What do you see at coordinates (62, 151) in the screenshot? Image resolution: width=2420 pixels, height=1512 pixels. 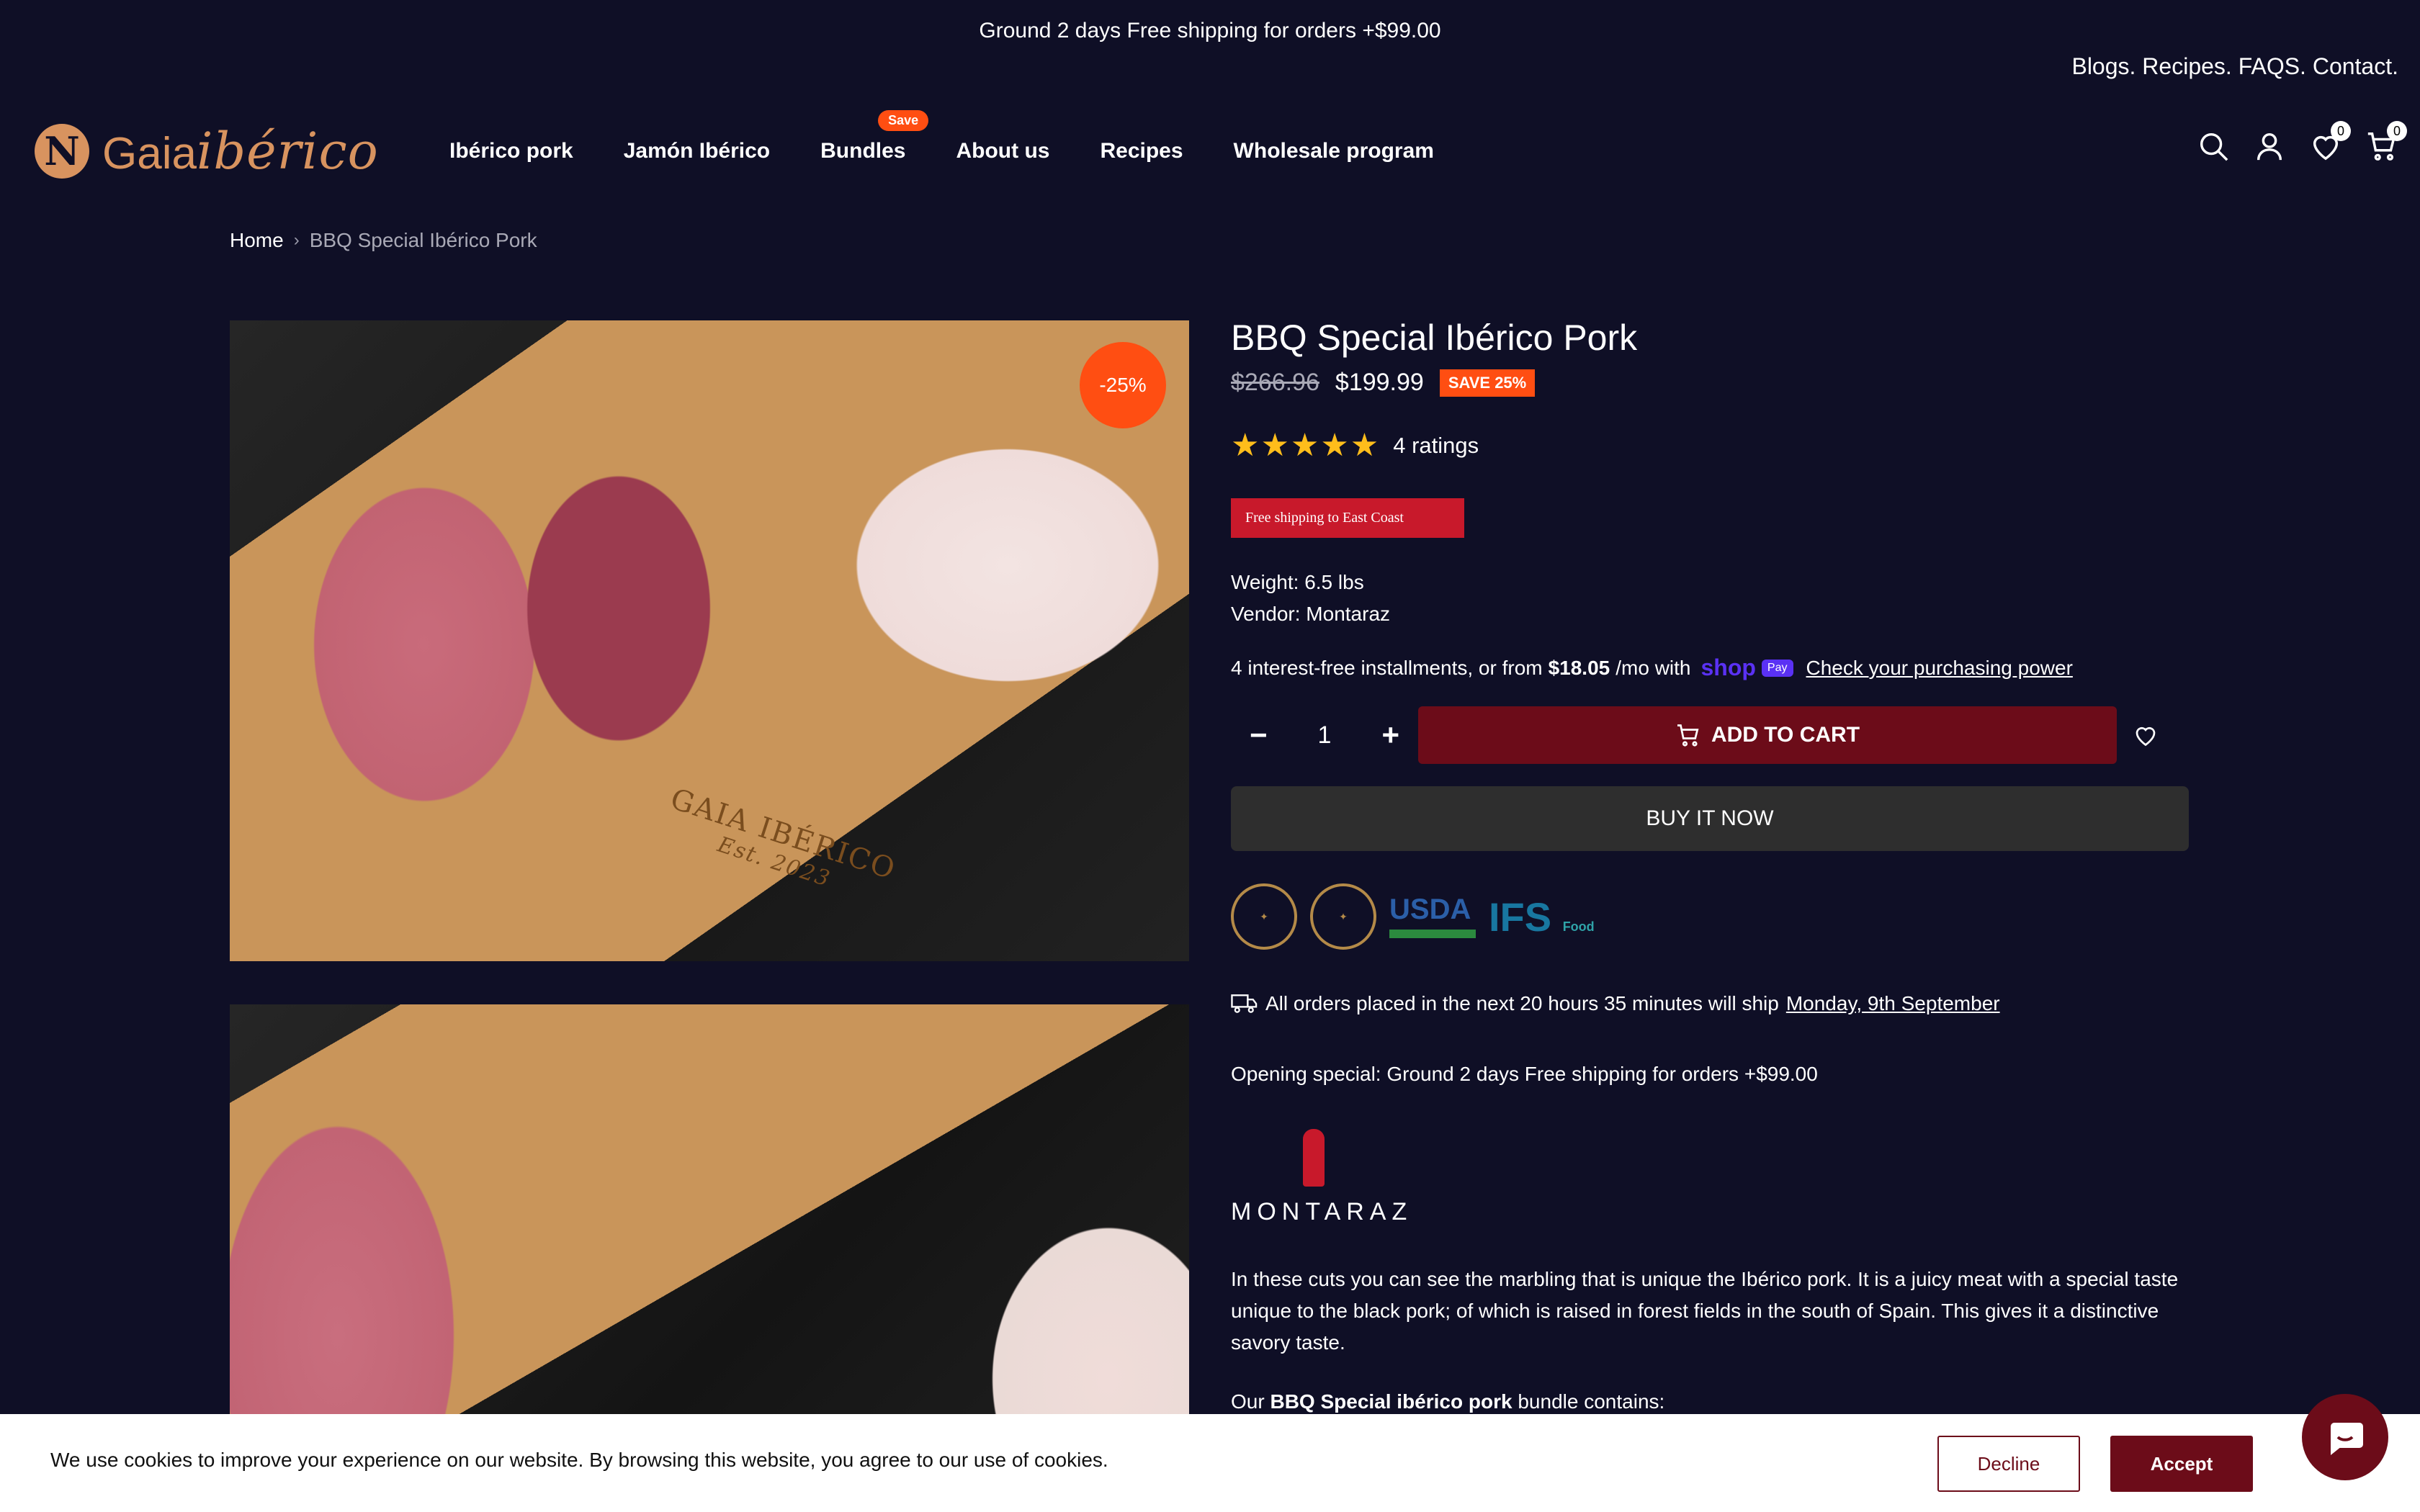 I see `logo-mark-icon` at bounding box center [62, 151].